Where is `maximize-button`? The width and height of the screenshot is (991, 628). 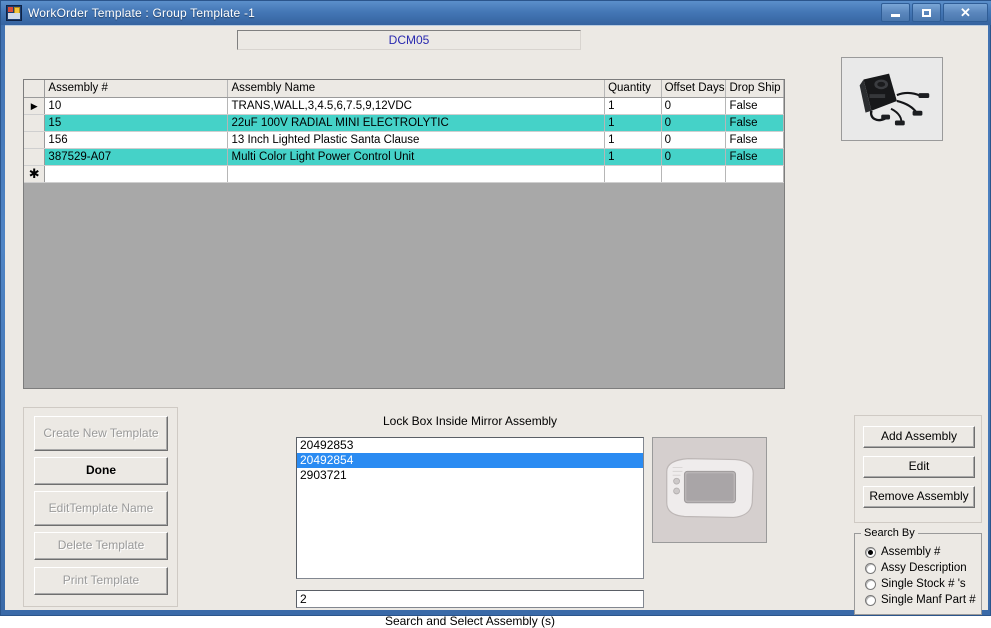
maximize-button is located at coordinates (926, 12).